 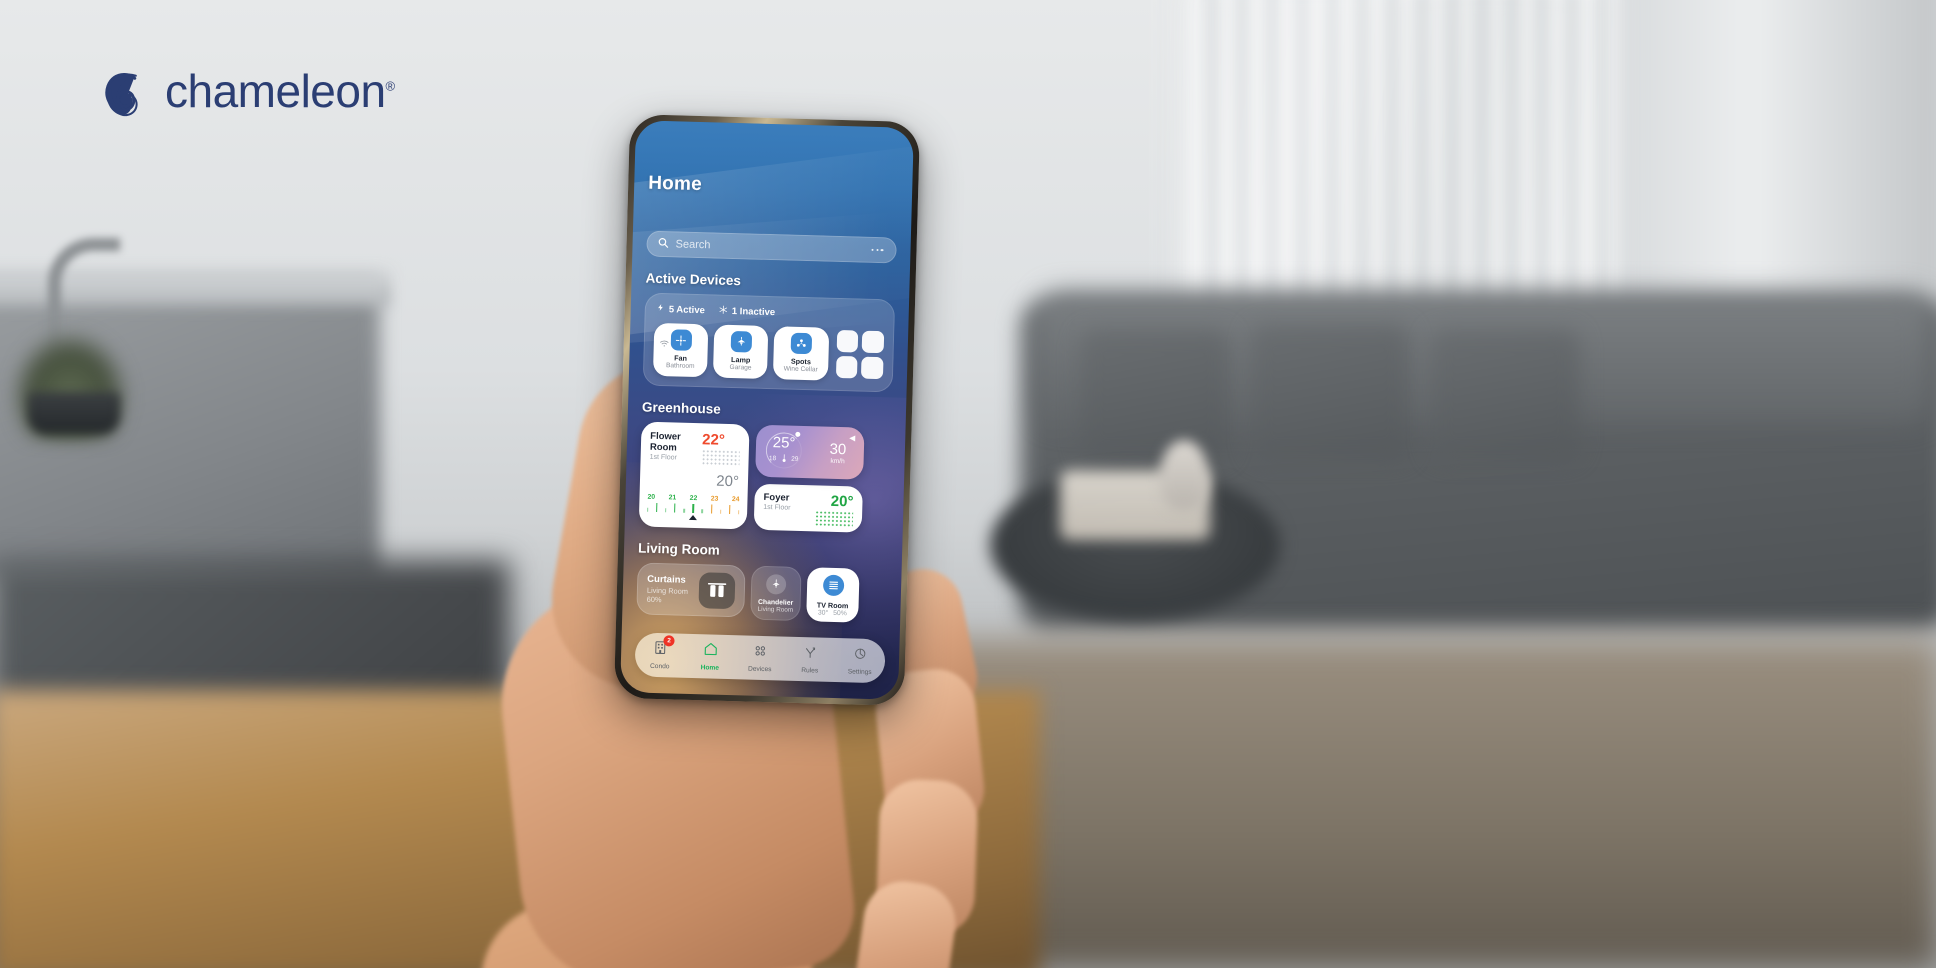 What do you see at coordinates (74, 413) in the screenshot?
I see `background-plant-pot` at bounding box center [74, 413].